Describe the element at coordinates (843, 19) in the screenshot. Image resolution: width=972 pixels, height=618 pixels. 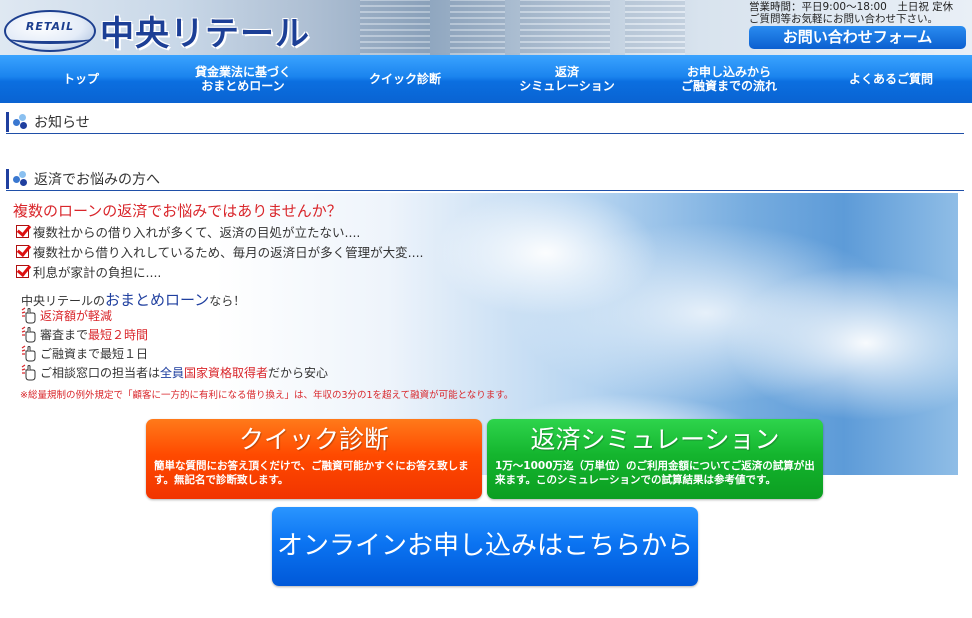
I see `business-hours-line2: ご質問等お気軽にお問い合わせ下さい。` at that location.